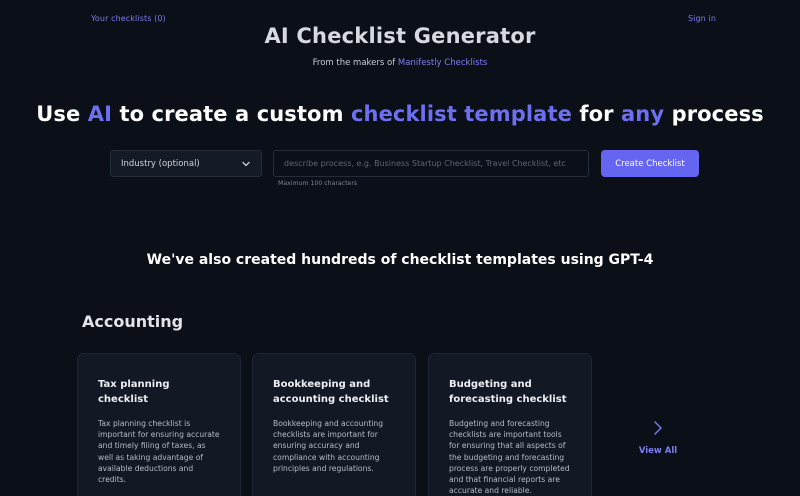  What do you see at coordinates (354, 63) in the screenshot?
I see `makers-prefix: From the makers of` at bounding box center [354, 63].